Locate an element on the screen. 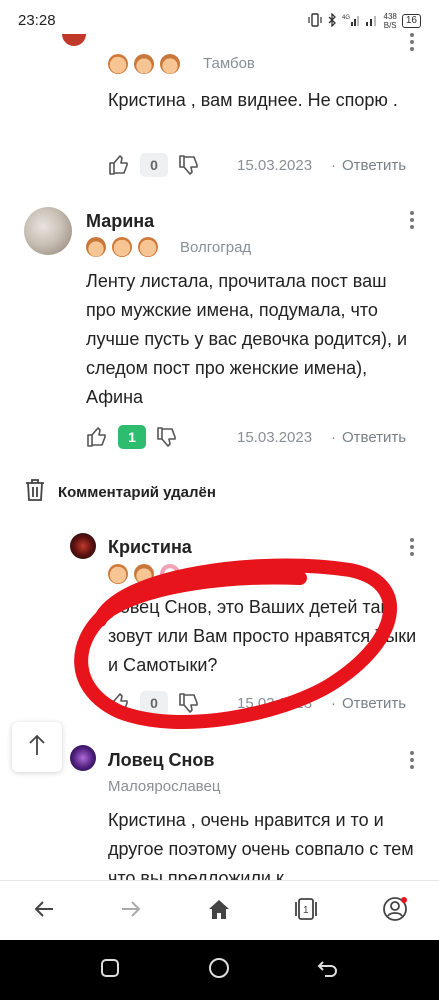 The height and width of the screenshot is (1000, 439). arrow-left-icon is located at coordinates (44, 911).